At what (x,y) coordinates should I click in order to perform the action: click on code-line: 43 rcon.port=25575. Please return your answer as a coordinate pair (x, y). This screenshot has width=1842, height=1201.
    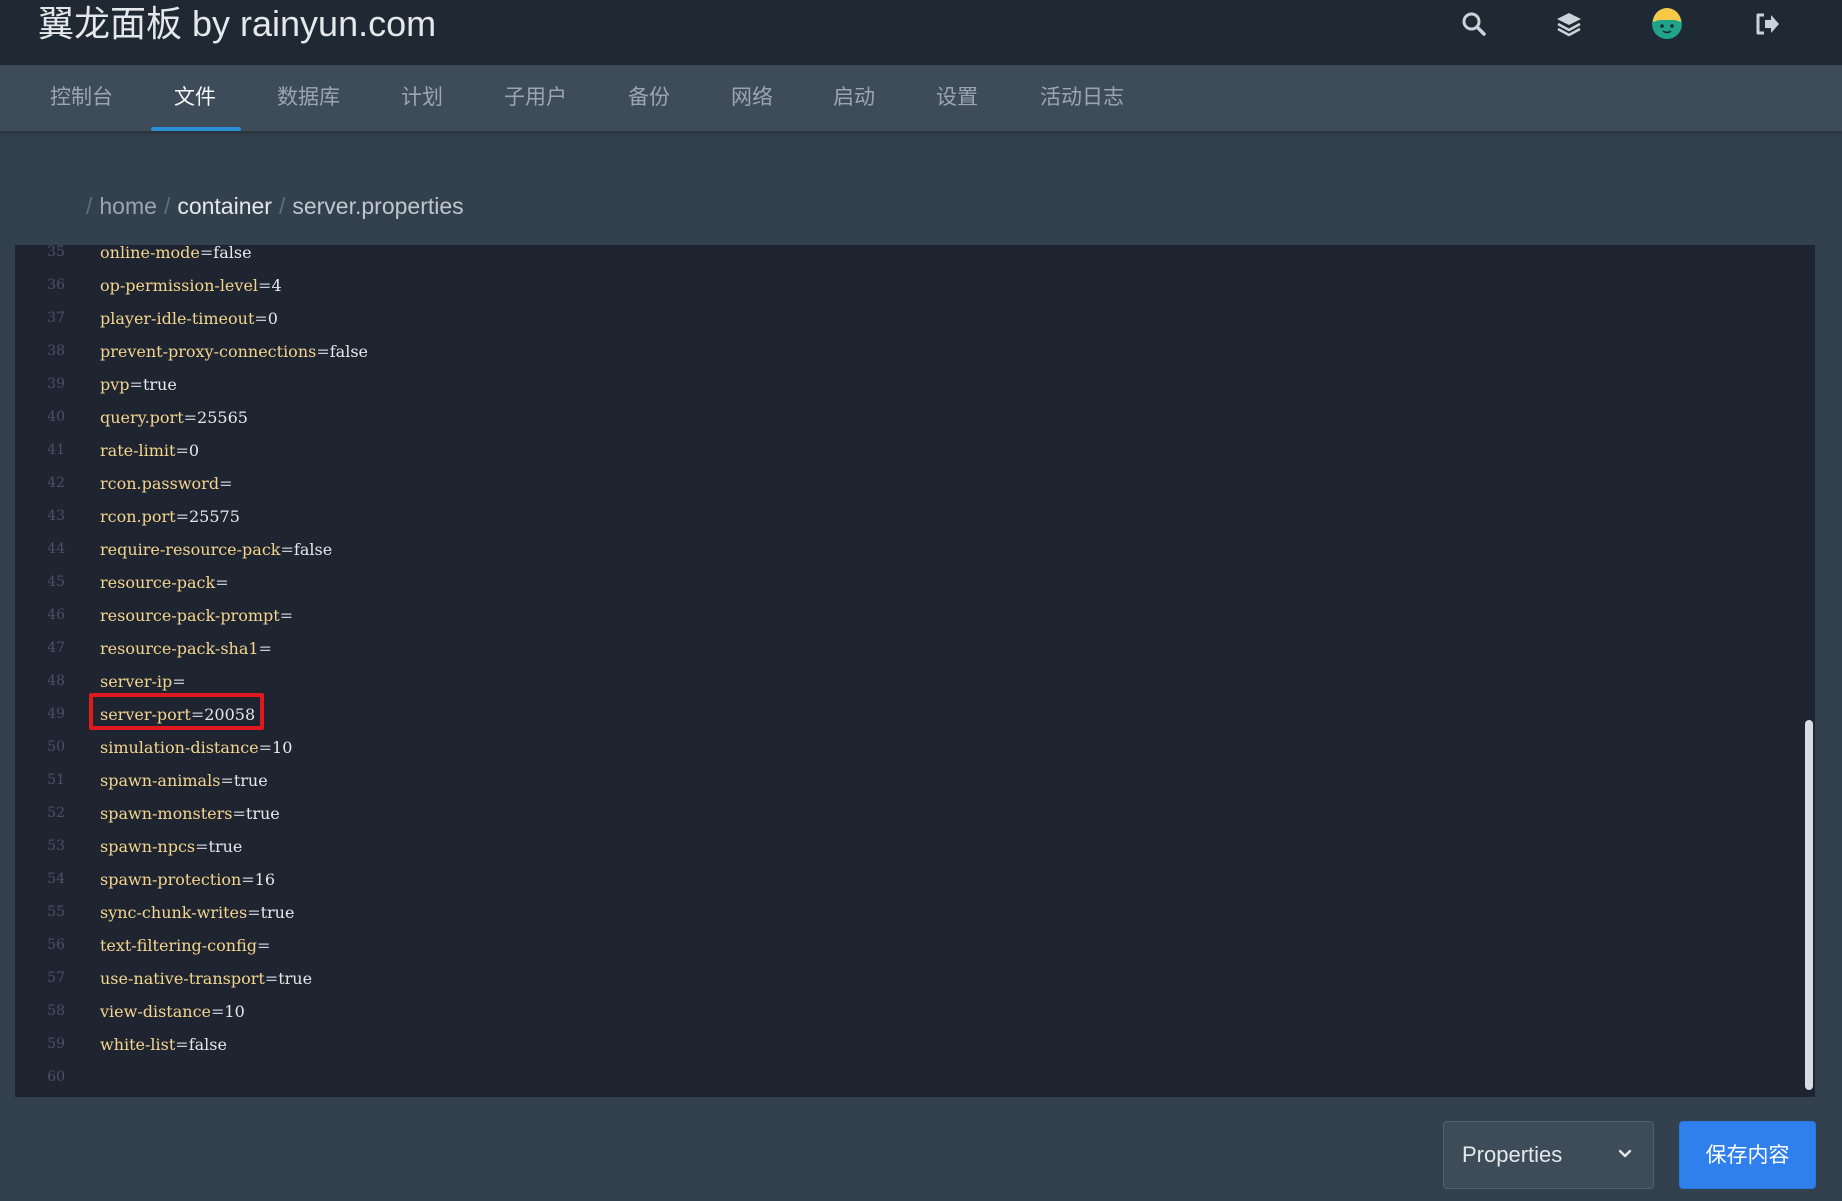
    Looking at the image, I should click on (905, 516).